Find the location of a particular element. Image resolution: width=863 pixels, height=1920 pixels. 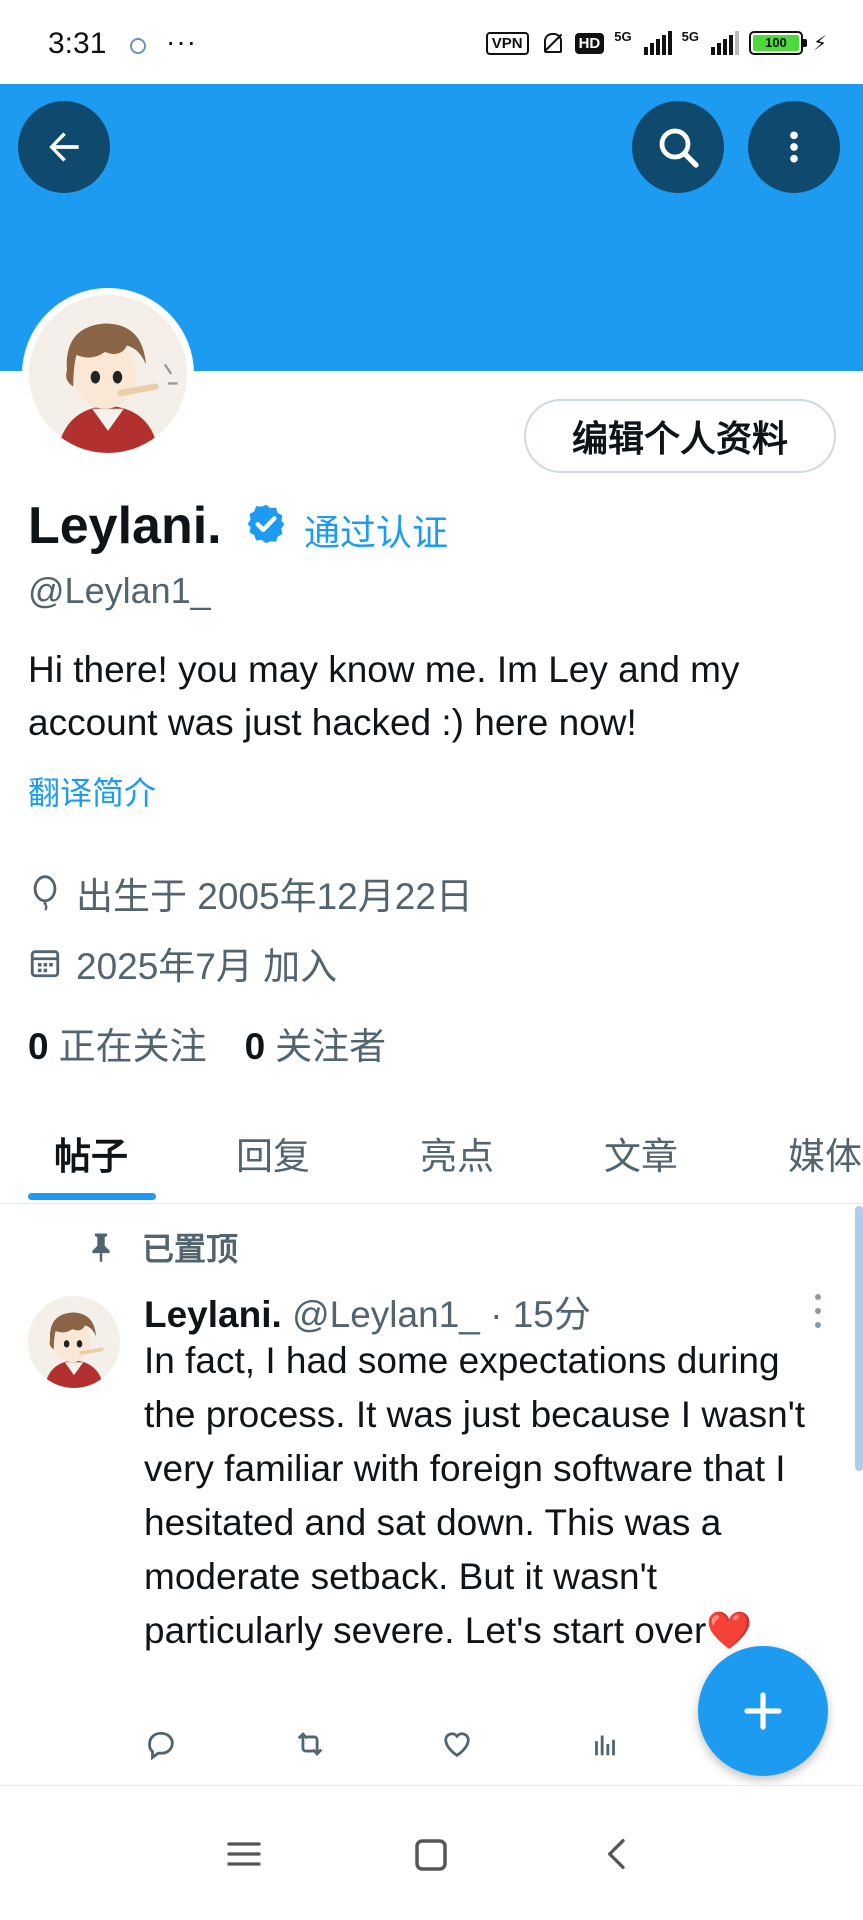

status-time: 3:31 is located at coordinates (77, 43).